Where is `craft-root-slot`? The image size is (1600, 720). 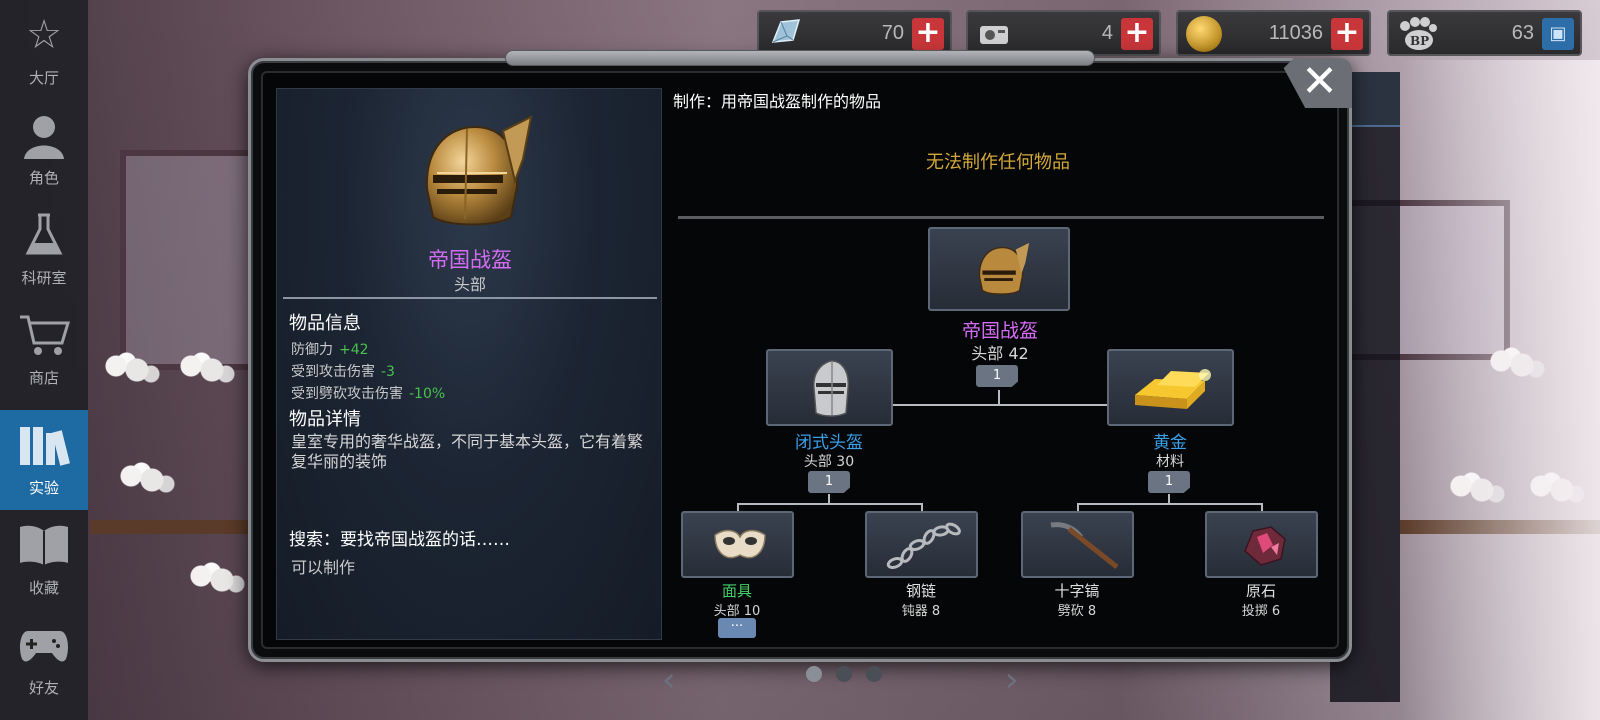 craft-root-slot is located at coordinates (999, 269).